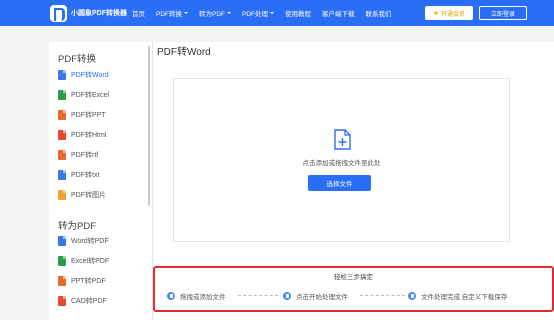 This screenshot has width=554, height=320. Describe the element at coordinates (452, 14) in the screenshot. I see `vip-label: 开通会员` at that location.